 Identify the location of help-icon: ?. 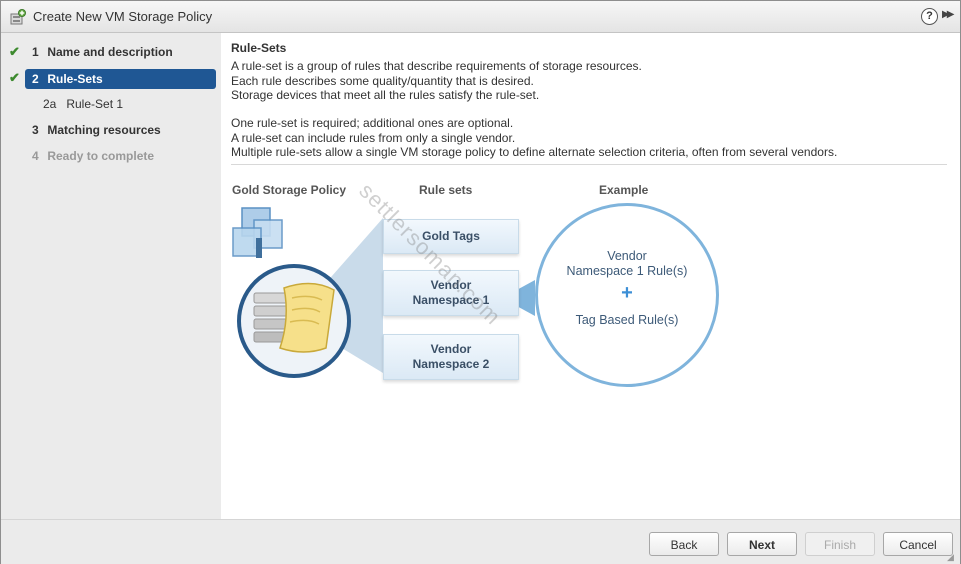
(929, 16).